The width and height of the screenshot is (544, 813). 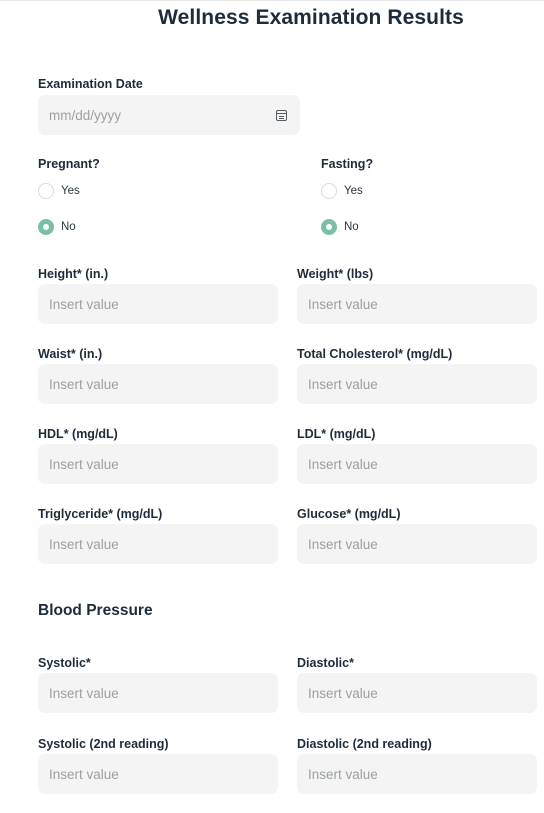 What do you see at coordinates (100, 514) in the screenshot?
I see `triglyceride-label: Triglyceride* (mg/dL)` at bounding box center [100, 514].